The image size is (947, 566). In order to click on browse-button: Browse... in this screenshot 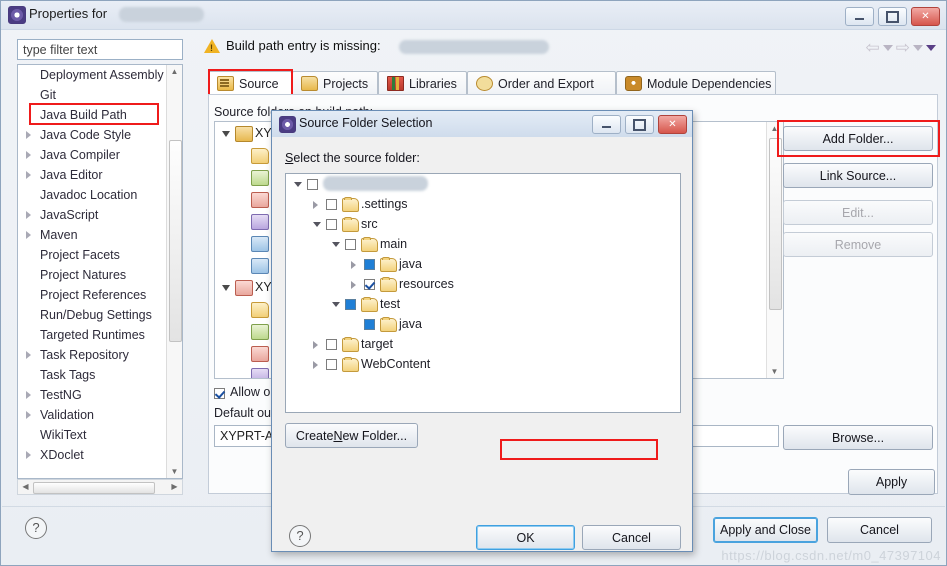, I will do `click(858, 437)`.